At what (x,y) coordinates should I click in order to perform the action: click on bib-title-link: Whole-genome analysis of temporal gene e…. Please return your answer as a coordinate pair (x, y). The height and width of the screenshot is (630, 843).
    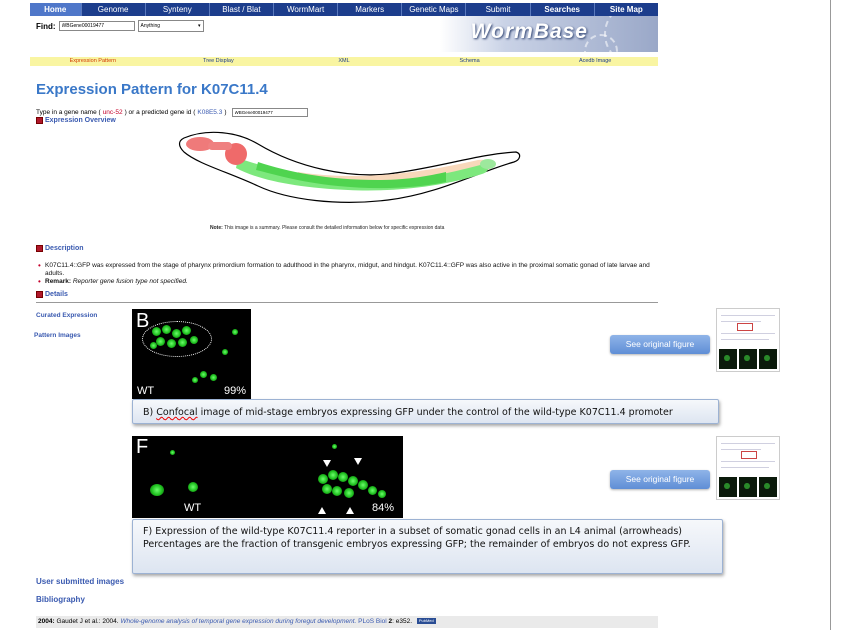
    Looking at the image, I should click on (238, 621).